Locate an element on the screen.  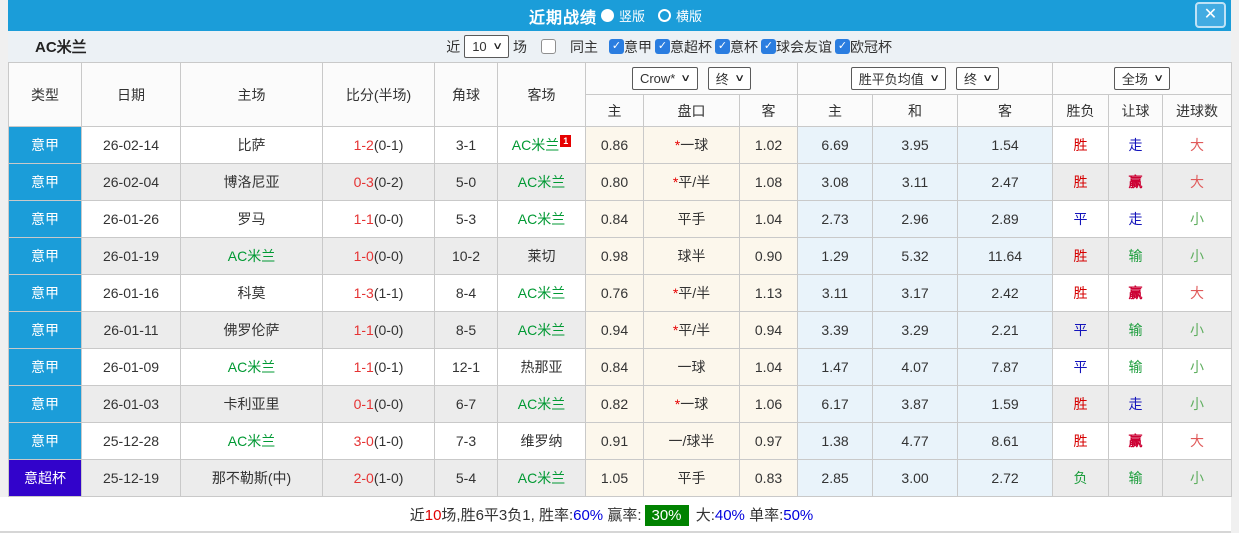
avg-home-cell: 1.38 is located at coordinates (835, 441).